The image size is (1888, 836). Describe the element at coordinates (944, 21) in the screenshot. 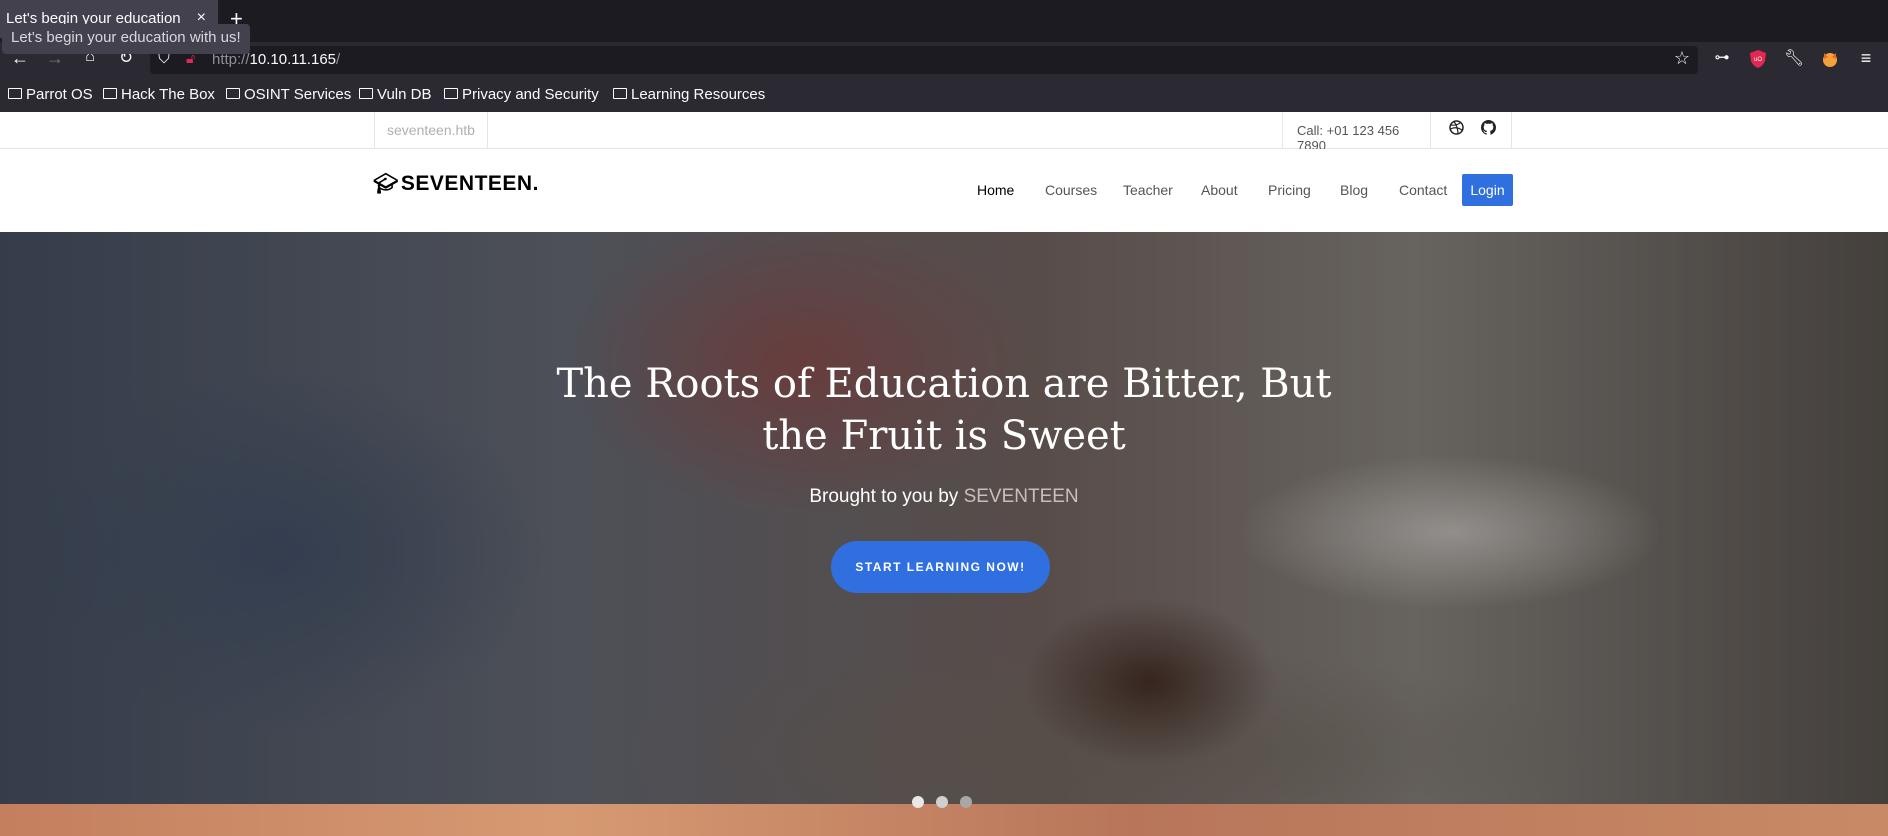

I see `tab-strip: Let's begin your education × +` at that location.